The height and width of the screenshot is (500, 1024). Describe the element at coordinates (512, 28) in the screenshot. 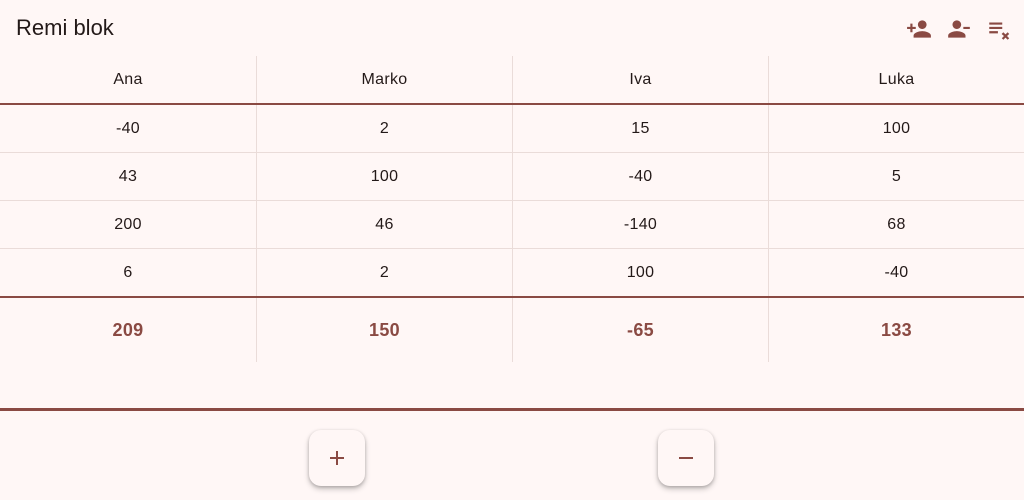

I see `app-bar: Remi blok` at that location.